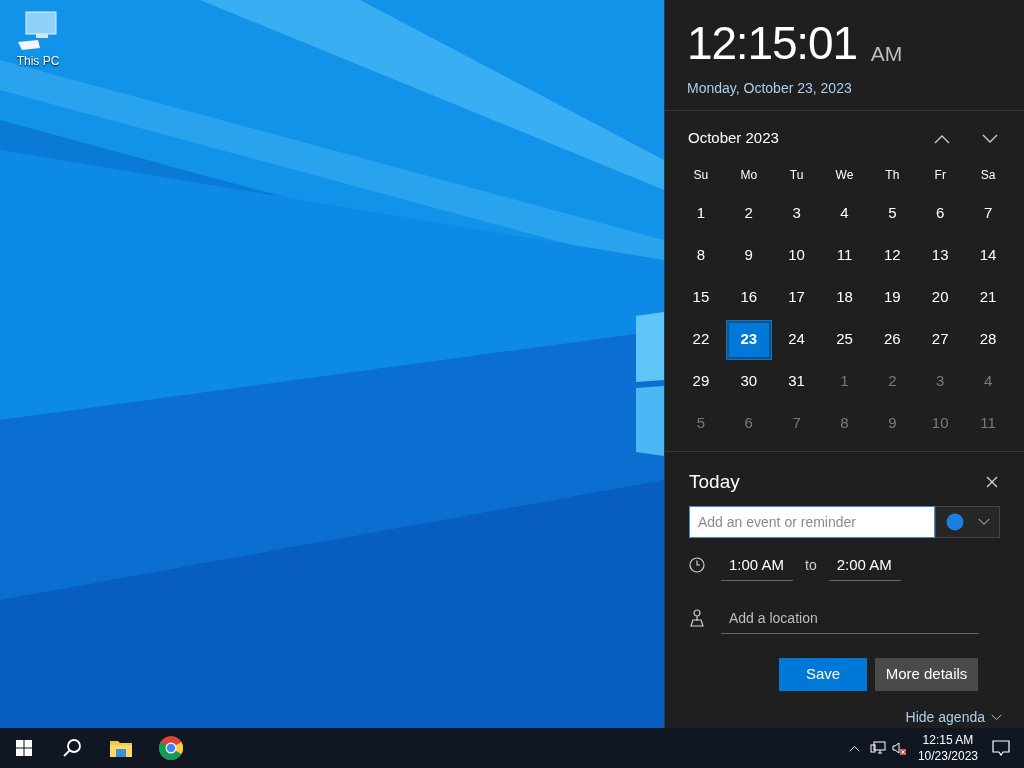 The height and width of the screenshot is (768, 1024). I want to click on notifications-icon, so click(1001, 748).